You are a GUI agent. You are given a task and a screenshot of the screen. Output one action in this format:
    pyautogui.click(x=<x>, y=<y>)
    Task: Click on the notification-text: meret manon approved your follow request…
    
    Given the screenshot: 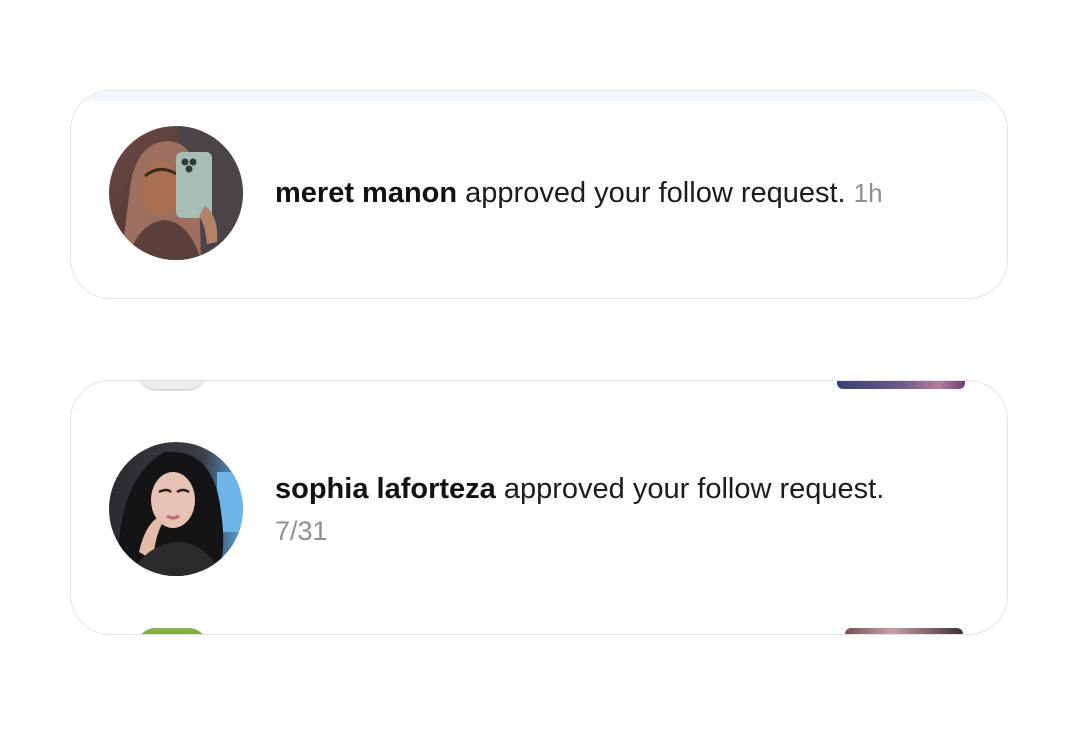 What is the action you would take?
    pyautogui.click(x=621, y=193)
    